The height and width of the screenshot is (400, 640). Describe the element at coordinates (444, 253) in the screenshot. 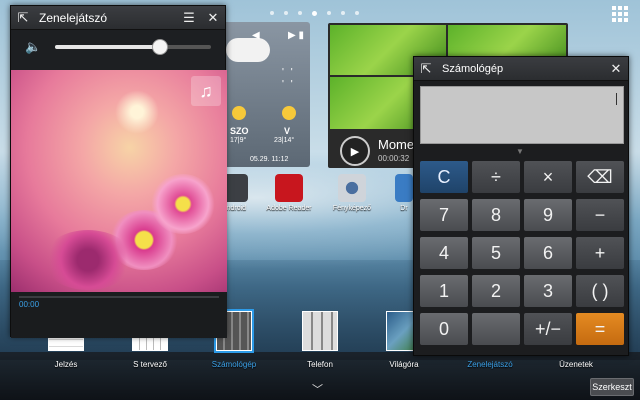

I see `calc-key-4: 4` at that location.